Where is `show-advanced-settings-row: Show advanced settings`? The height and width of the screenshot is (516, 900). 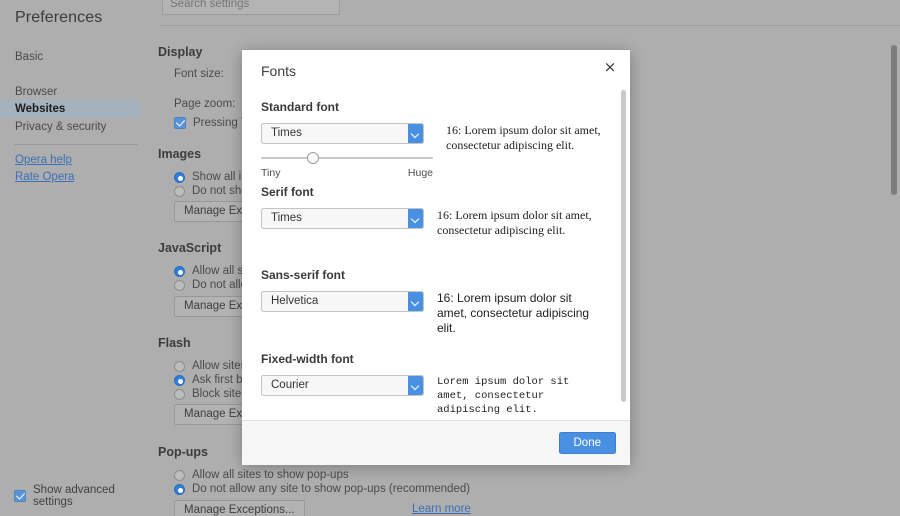 show-advanced-settings-row: Show advanced settings is located at coordinates (77, 496).